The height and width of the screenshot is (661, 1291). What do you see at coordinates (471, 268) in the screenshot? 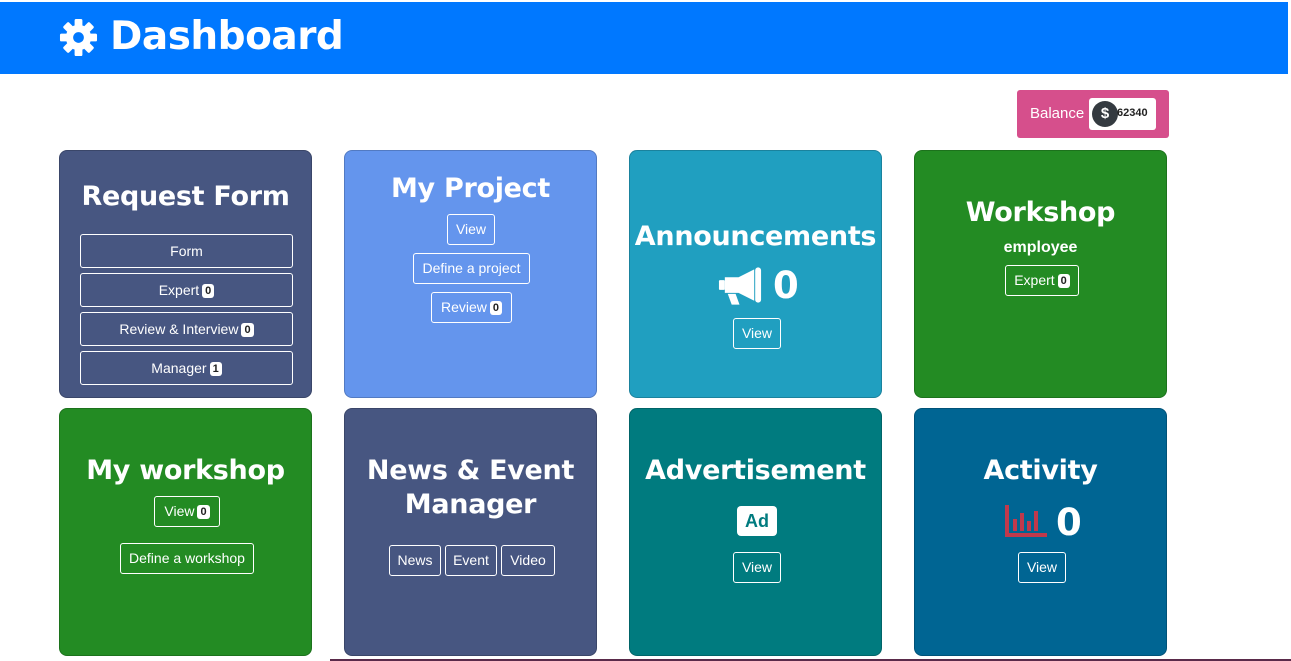
I see `define-project-button: Define a project` at bounding box center [471, 268].